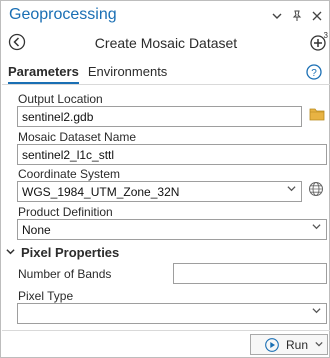 The image size is (330, 358). I want to click on pixel-properties-title: Pixel Properties, so click(70, 252).